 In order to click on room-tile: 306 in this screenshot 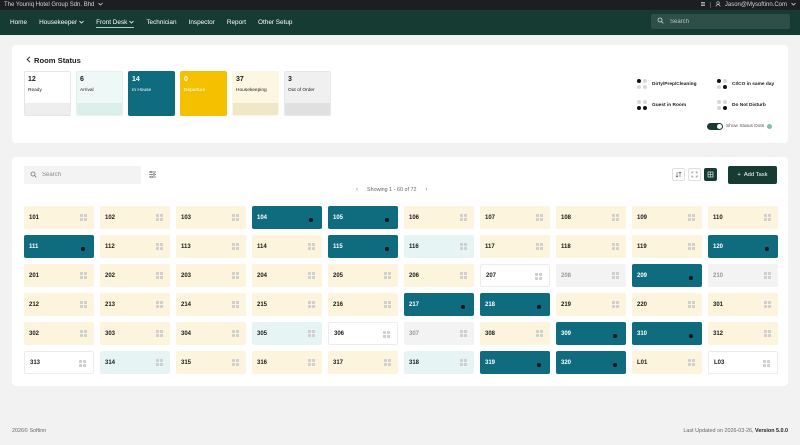, I will do `click(363, 333)`.